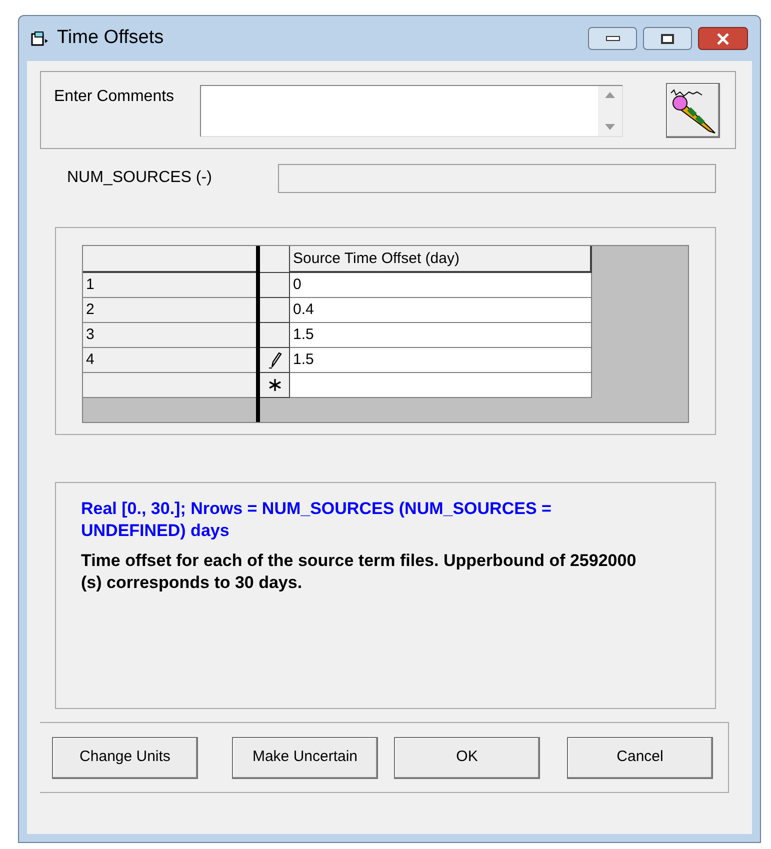 This screenshot has width=771, height=849. Describe the element at coordinates (441, 259) in the screenshot. I see `column-header: Source Time Offset (day)` at that location.